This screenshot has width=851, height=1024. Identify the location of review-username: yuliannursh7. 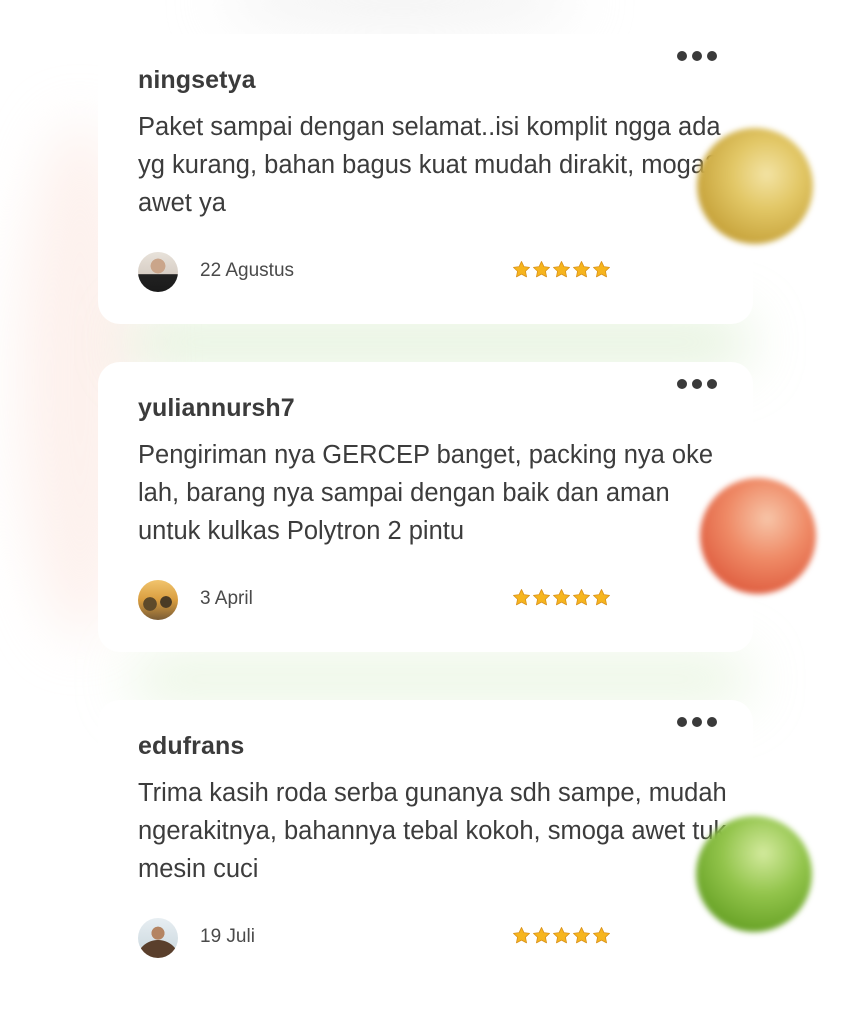
(216, 408).